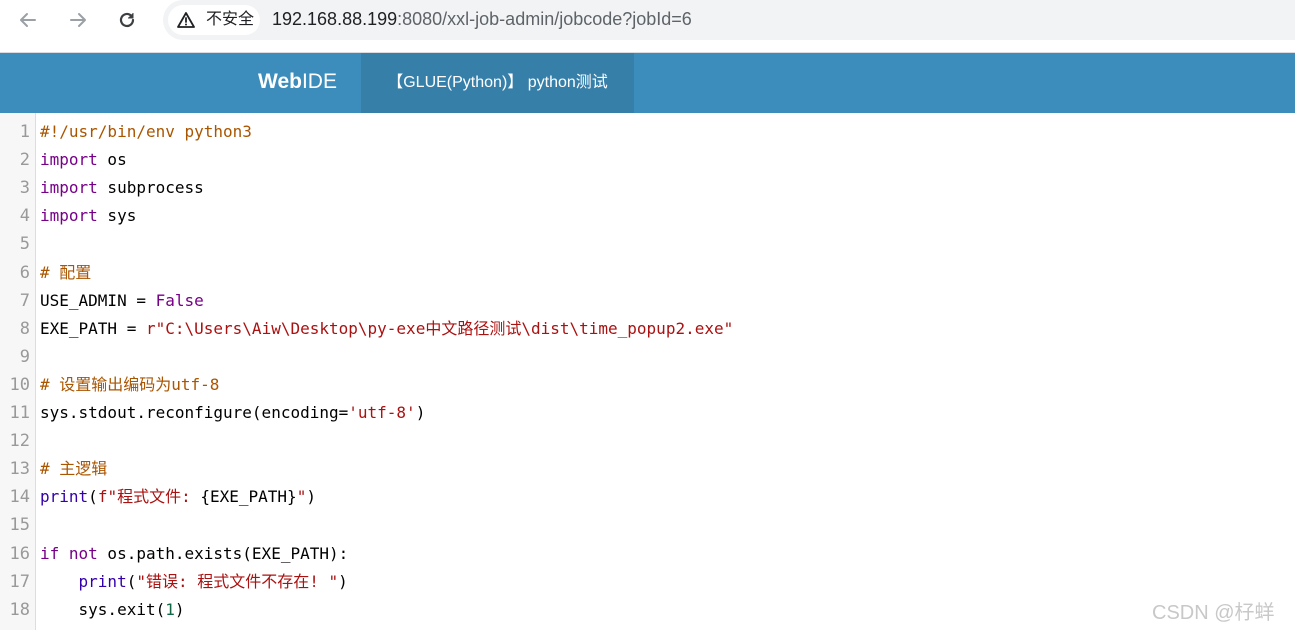 Image resolution: width=1295 pixels, height=630 pixels. I want to click on security-chip: 不安全, so click(214, 20).